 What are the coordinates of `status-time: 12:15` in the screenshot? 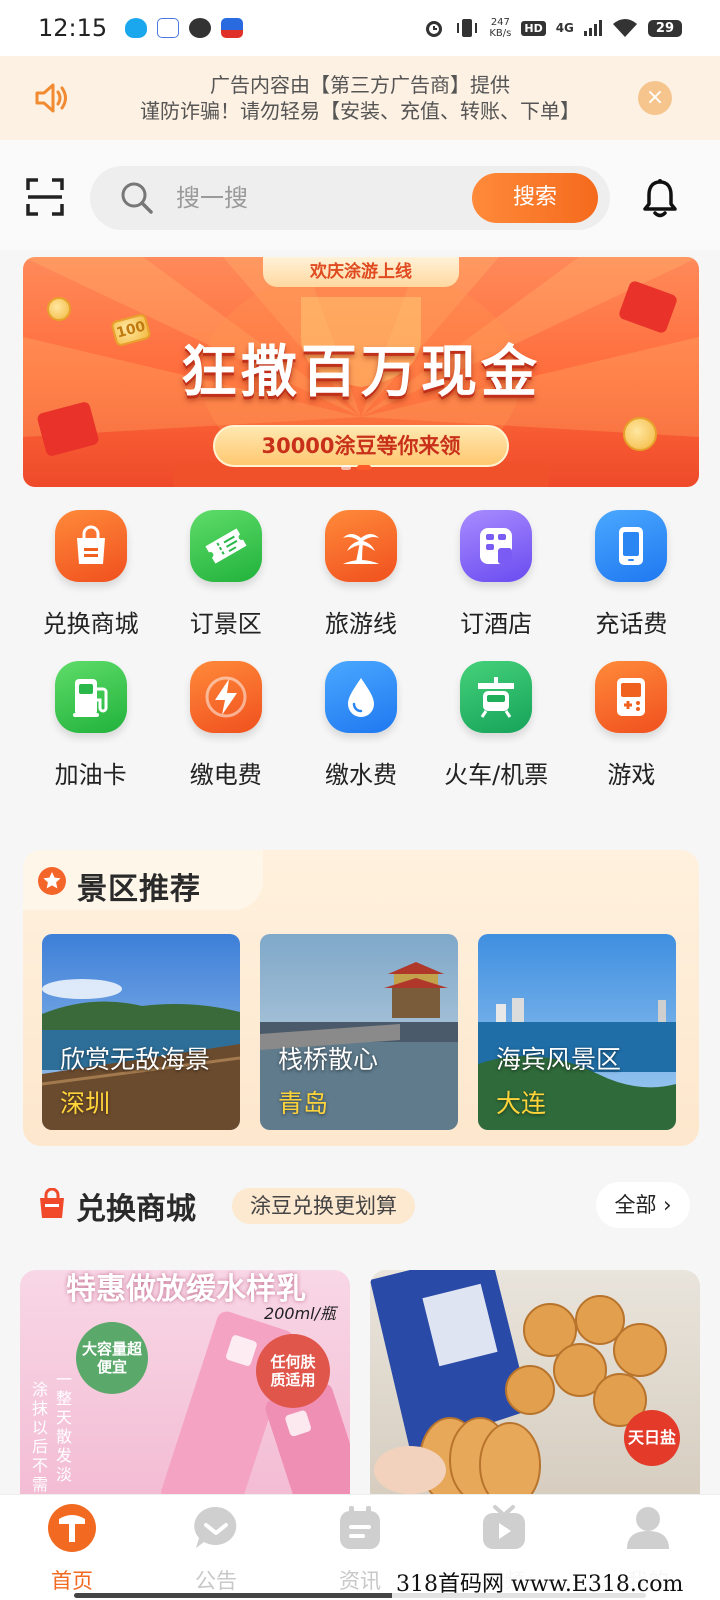 It's located at (73, 28).